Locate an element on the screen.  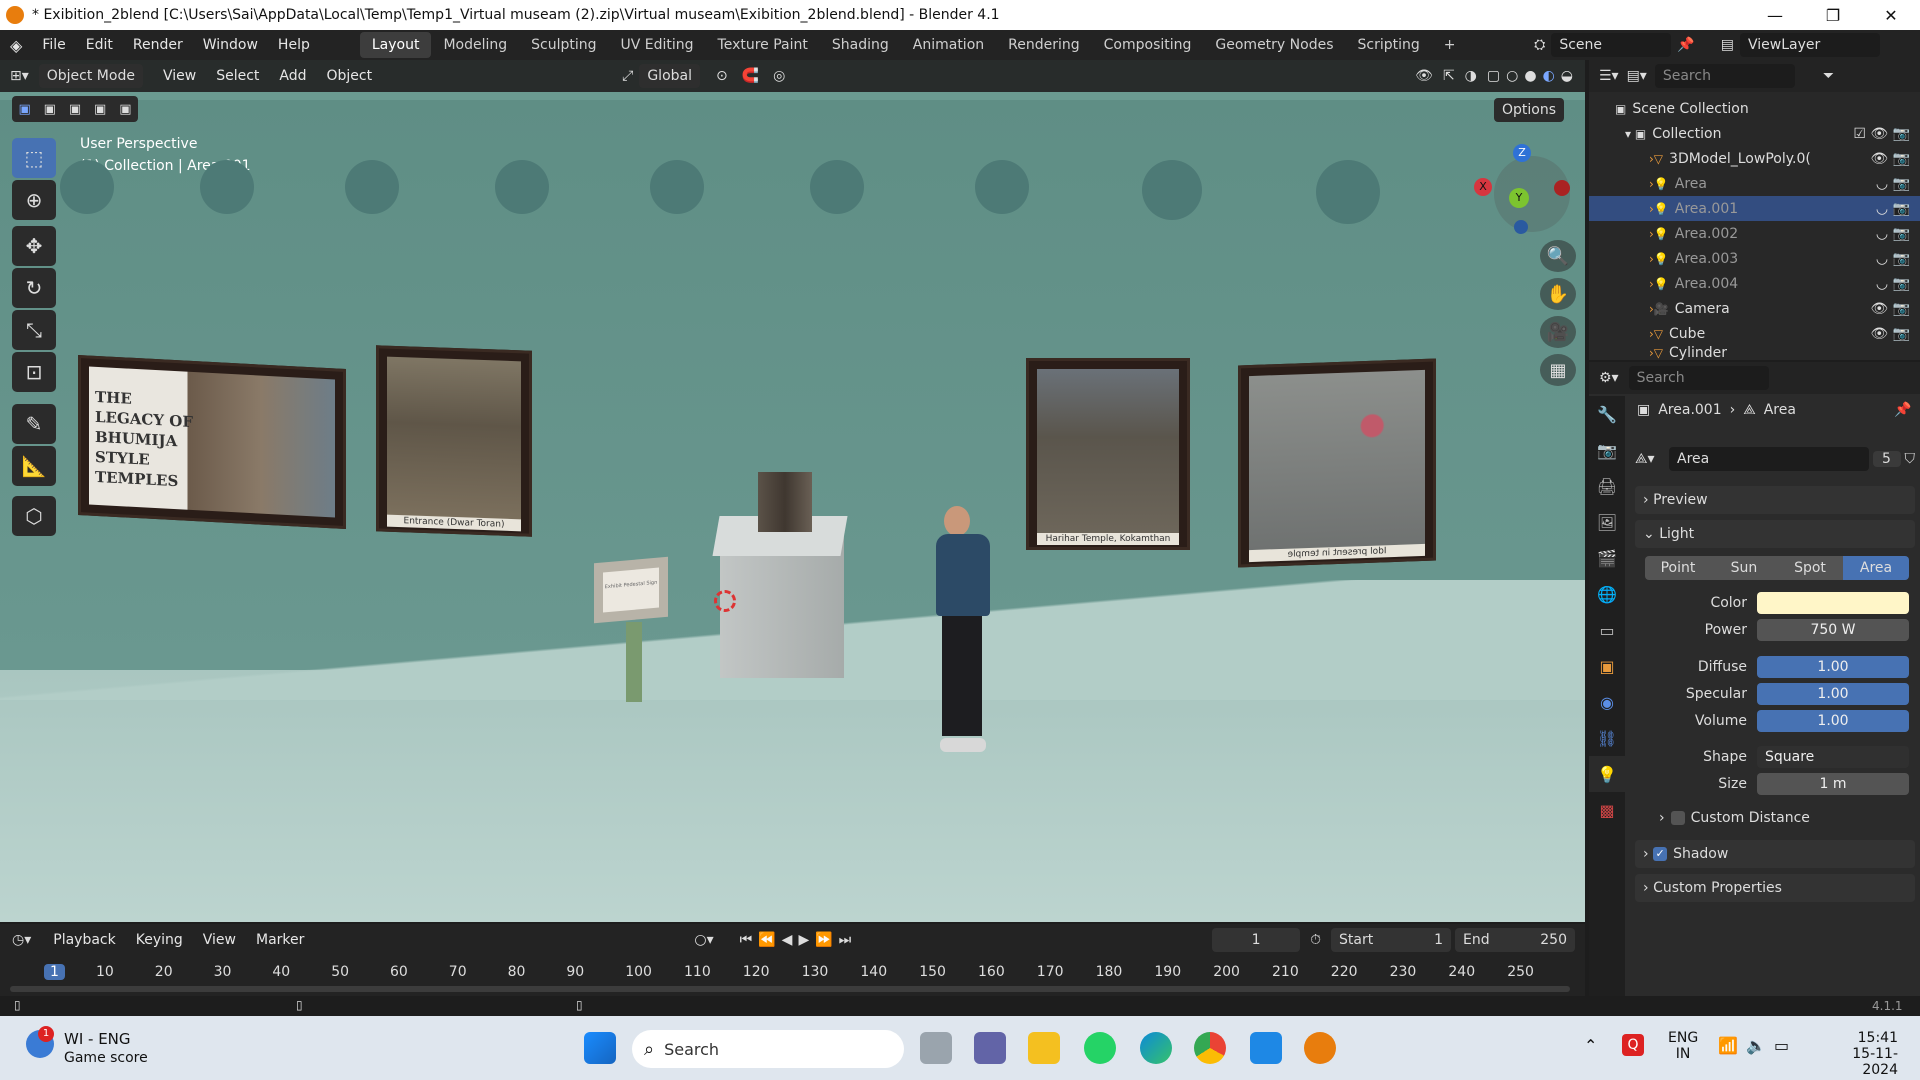
display-mode-icon: ▤▾ is located at coordinates (1637, 76).